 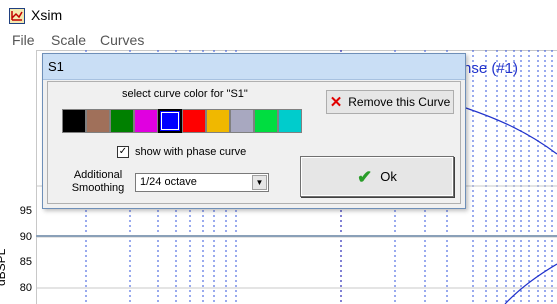 What do you see at coordinates (218, 121) in the screenshot?
I see `color-swatch-orange` at bounding box center [218, 121].